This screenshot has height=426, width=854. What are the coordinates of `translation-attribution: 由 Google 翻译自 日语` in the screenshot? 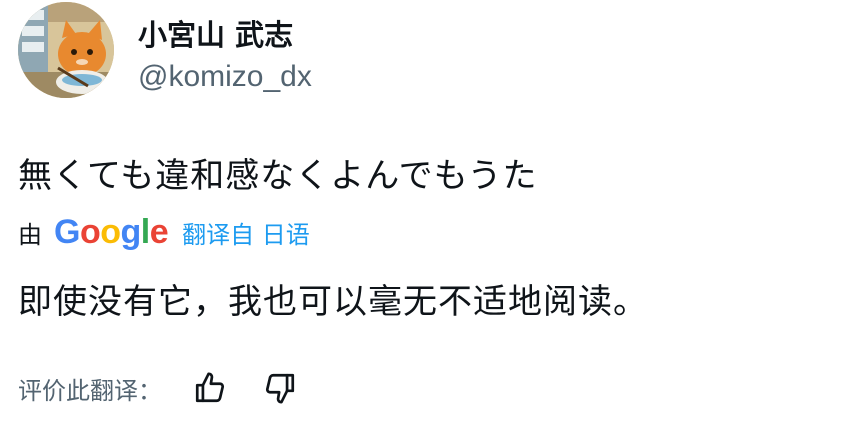 It's located at (164, 232).